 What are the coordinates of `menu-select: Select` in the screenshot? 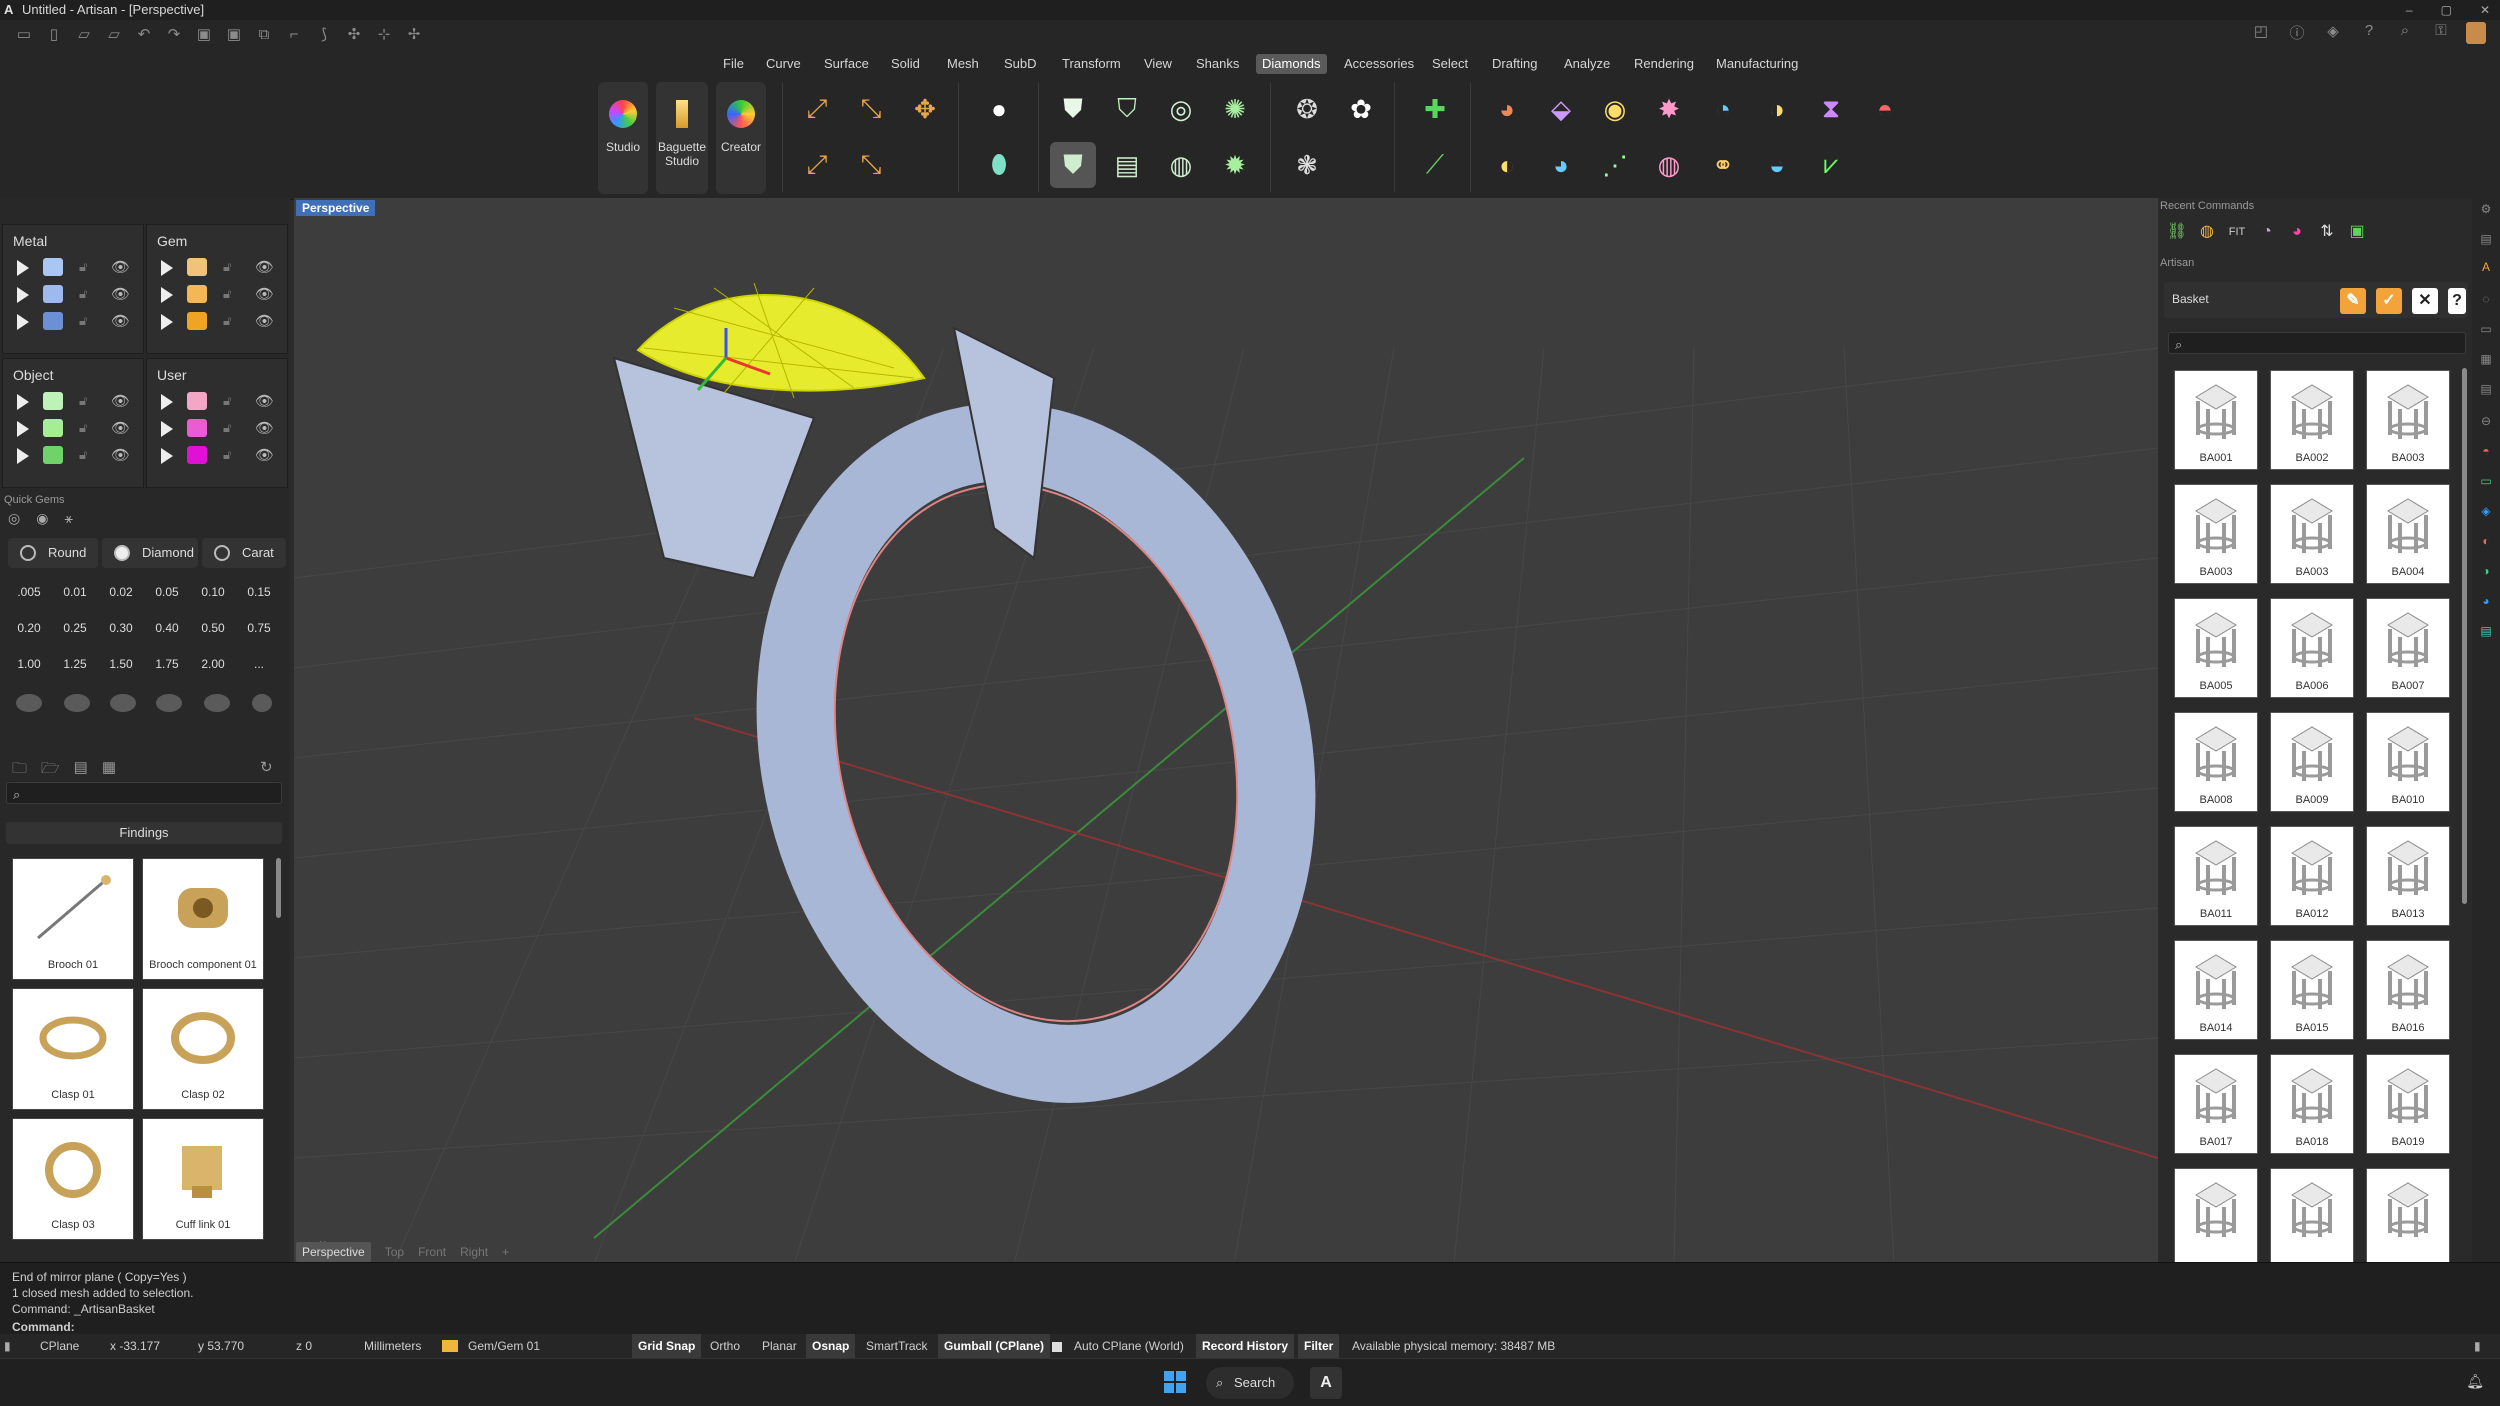 It's located at (1450, 64).